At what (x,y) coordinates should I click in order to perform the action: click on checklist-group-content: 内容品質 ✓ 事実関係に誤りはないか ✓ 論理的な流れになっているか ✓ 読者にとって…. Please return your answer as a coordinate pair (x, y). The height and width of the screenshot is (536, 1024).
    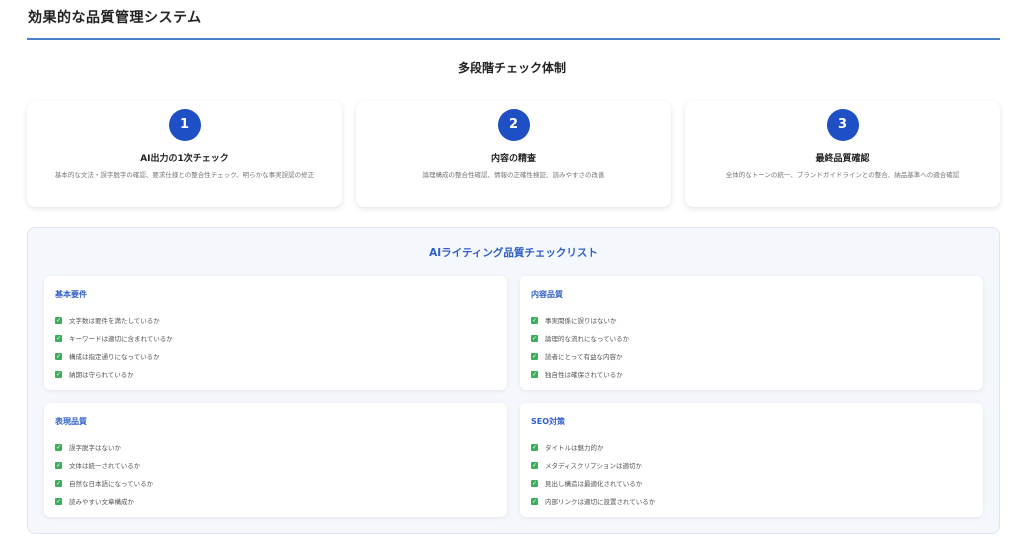
    Looking at the image, I should click on (751, 333).